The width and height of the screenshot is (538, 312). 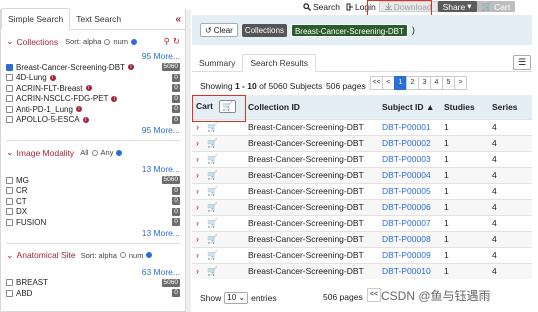 What do you see at coordinates (409, 158) in the screenshot?
I see `subject-id-cell: DBT-P00003` at bounding box center [409, 158].